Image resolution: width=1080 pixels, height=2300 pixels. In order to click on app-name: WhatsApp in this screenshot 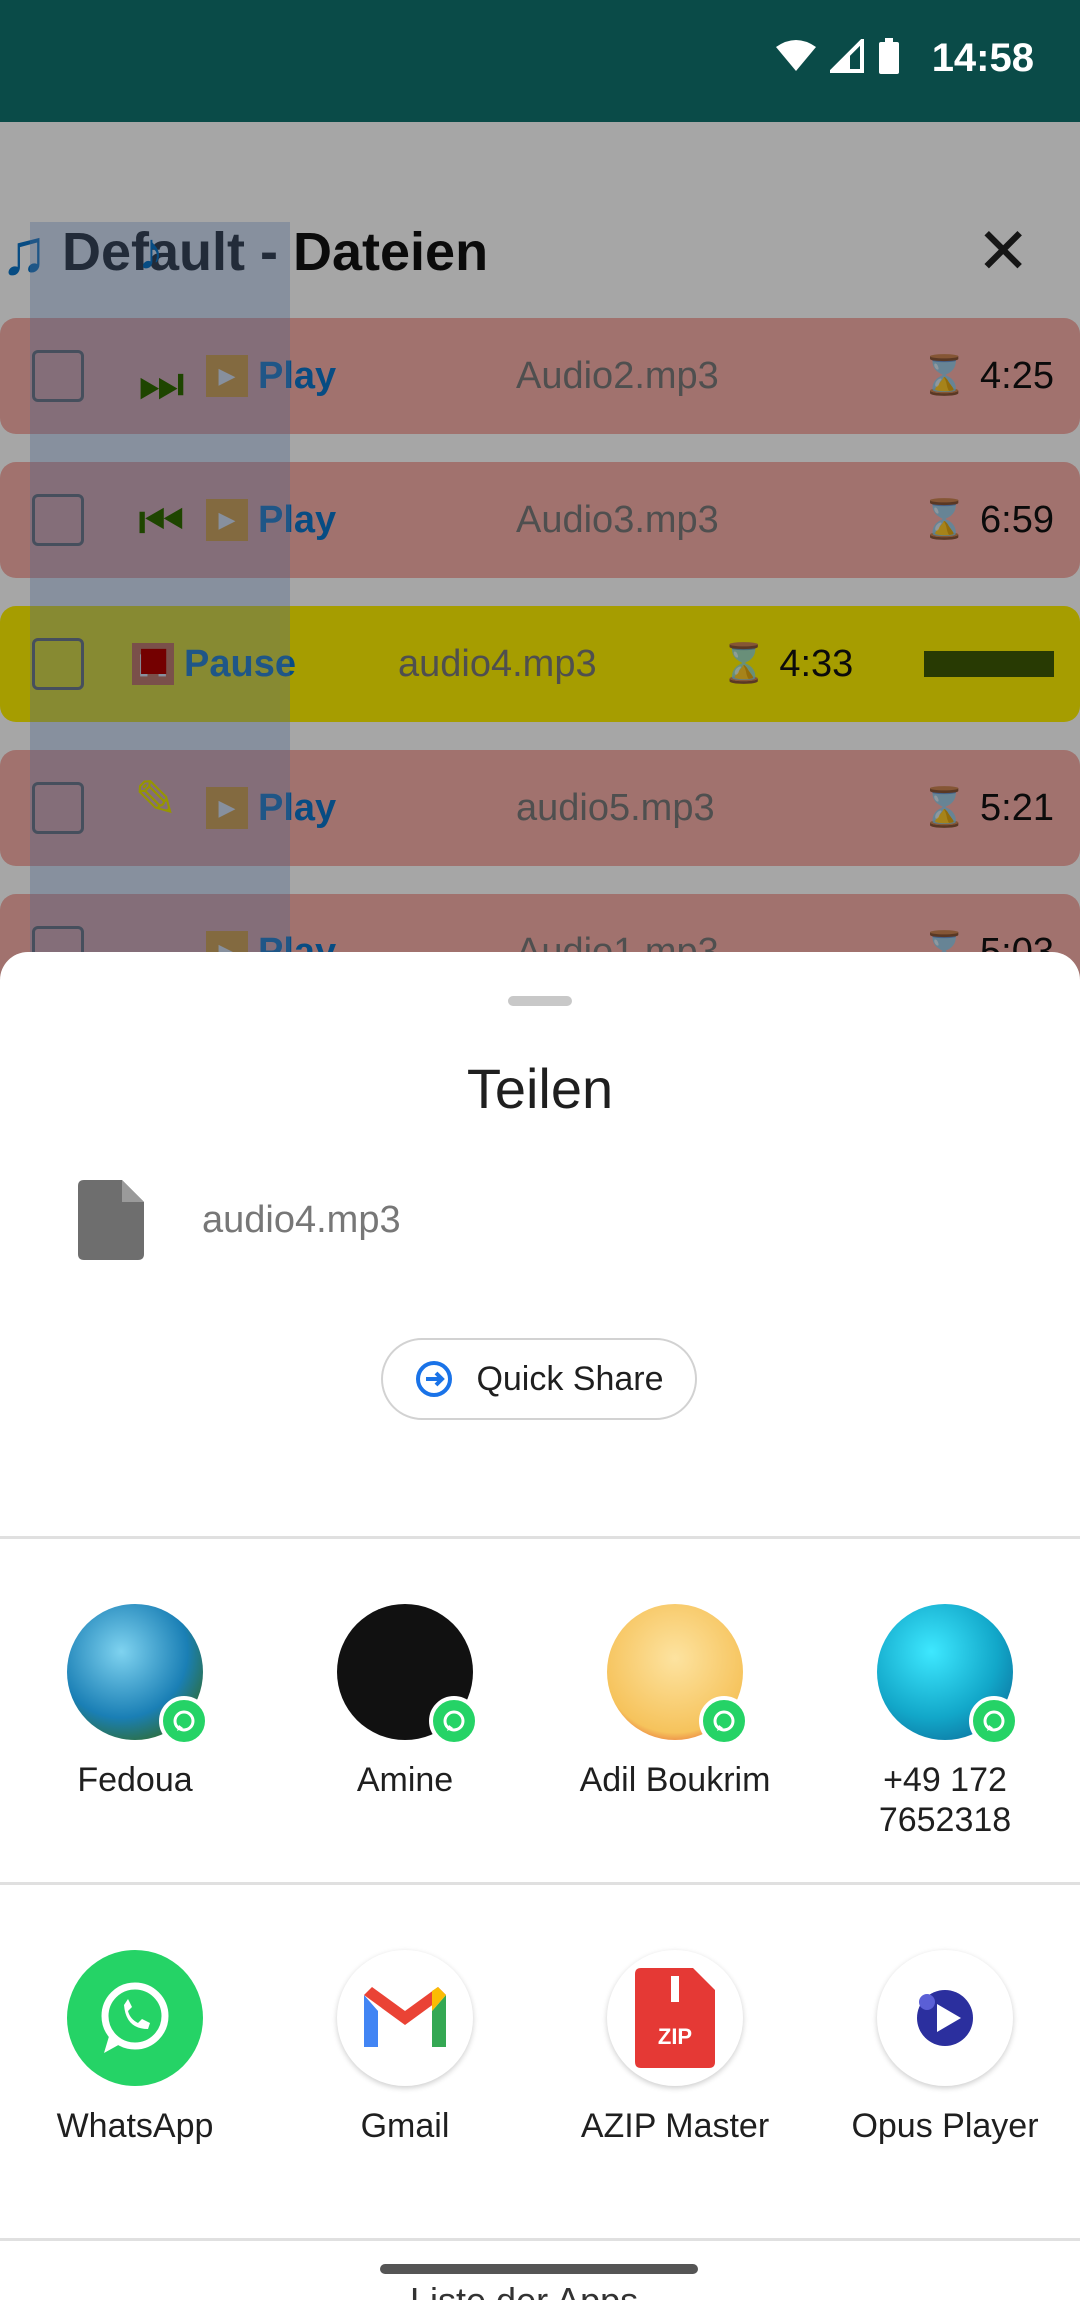, I will do `click(135, 2126)`.